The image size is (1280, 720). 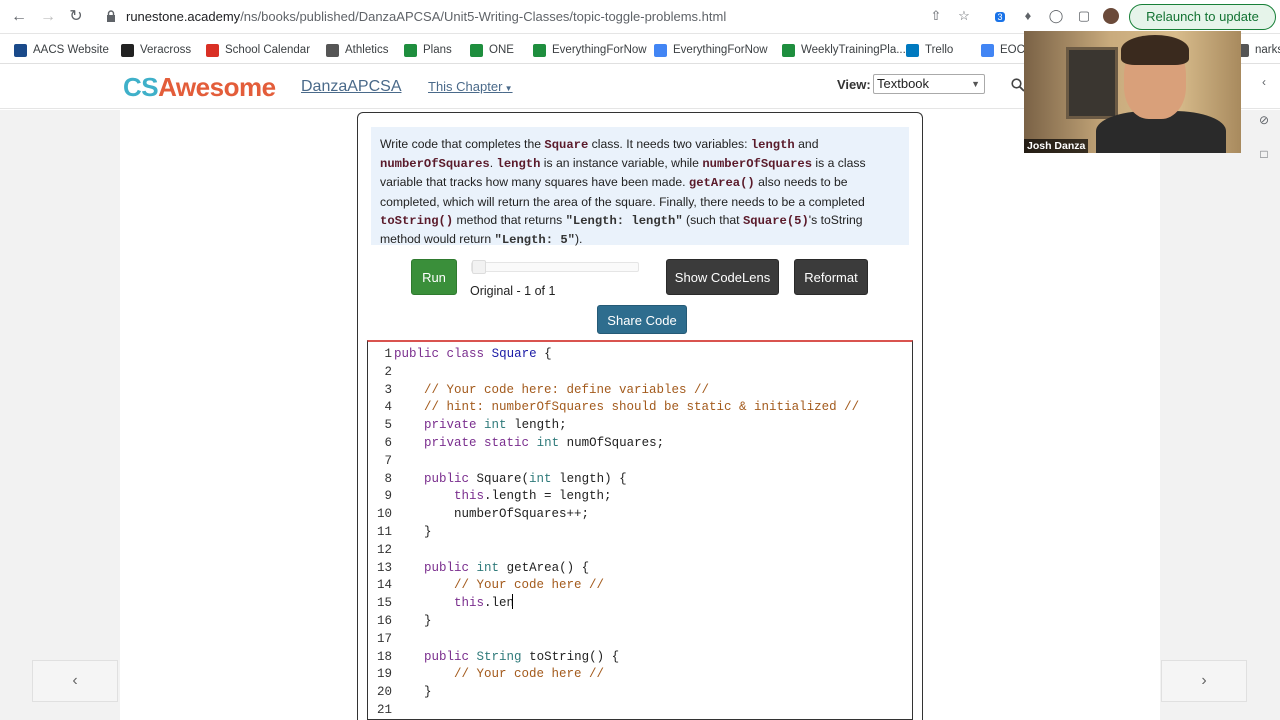 I want to click on line-number: 11, so click(x=384, y=532).